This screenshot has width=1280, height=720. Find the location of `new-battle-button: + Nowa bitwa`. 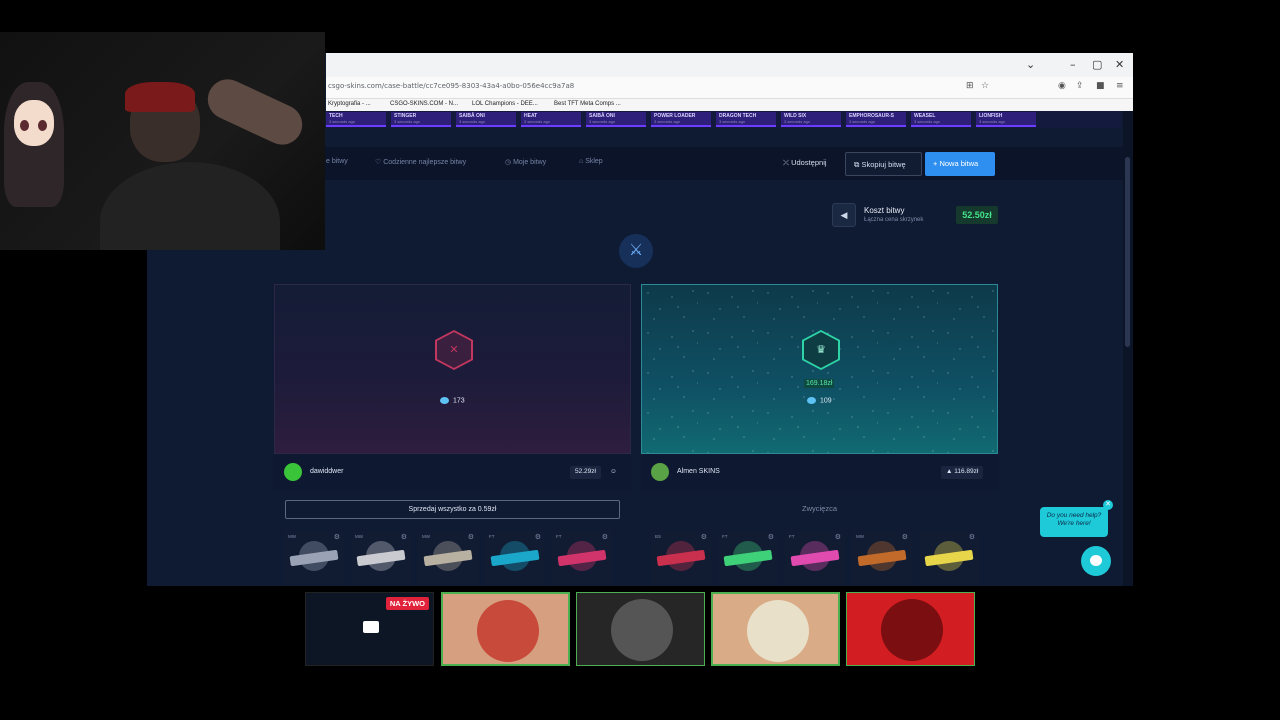

new-battle-button: + Nowa bitwa is located at coordinates (960, 164).